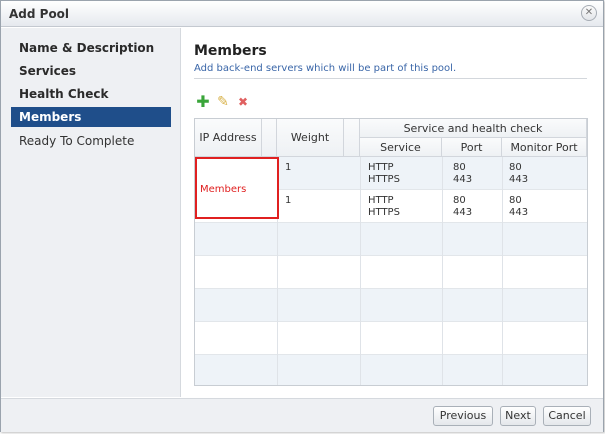 The image size is (605, 434). What do you see at coordinates (401, 147) in the screenshot?
I see `col-header-service: Service` at bounding box center [401, 147].